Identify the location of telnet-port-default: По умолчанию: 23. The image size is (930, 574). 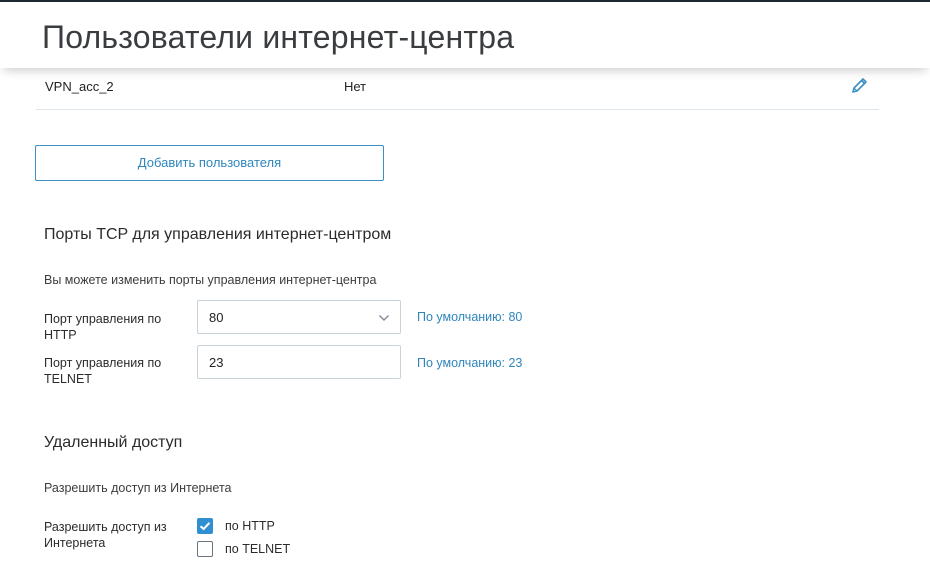
(470, 363).